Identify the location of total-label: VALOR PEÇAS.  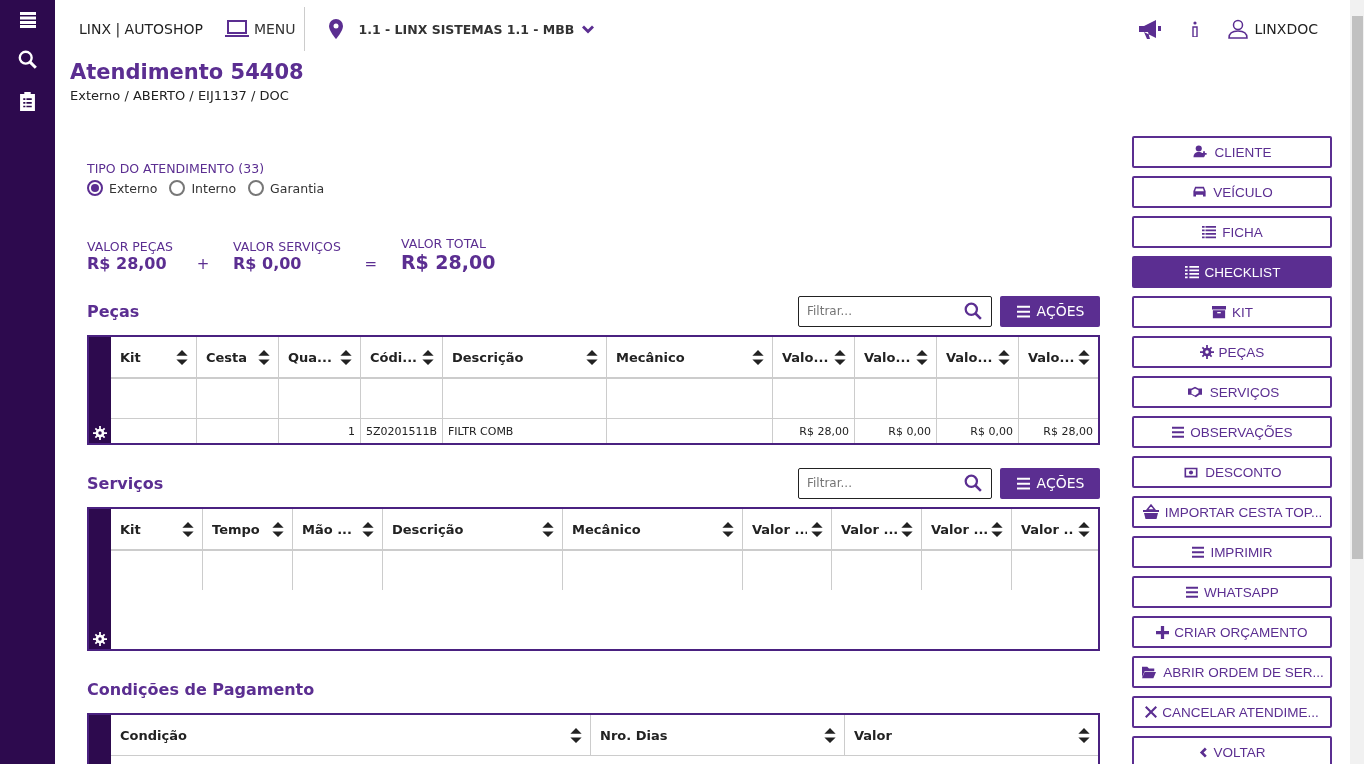
(130, 246).